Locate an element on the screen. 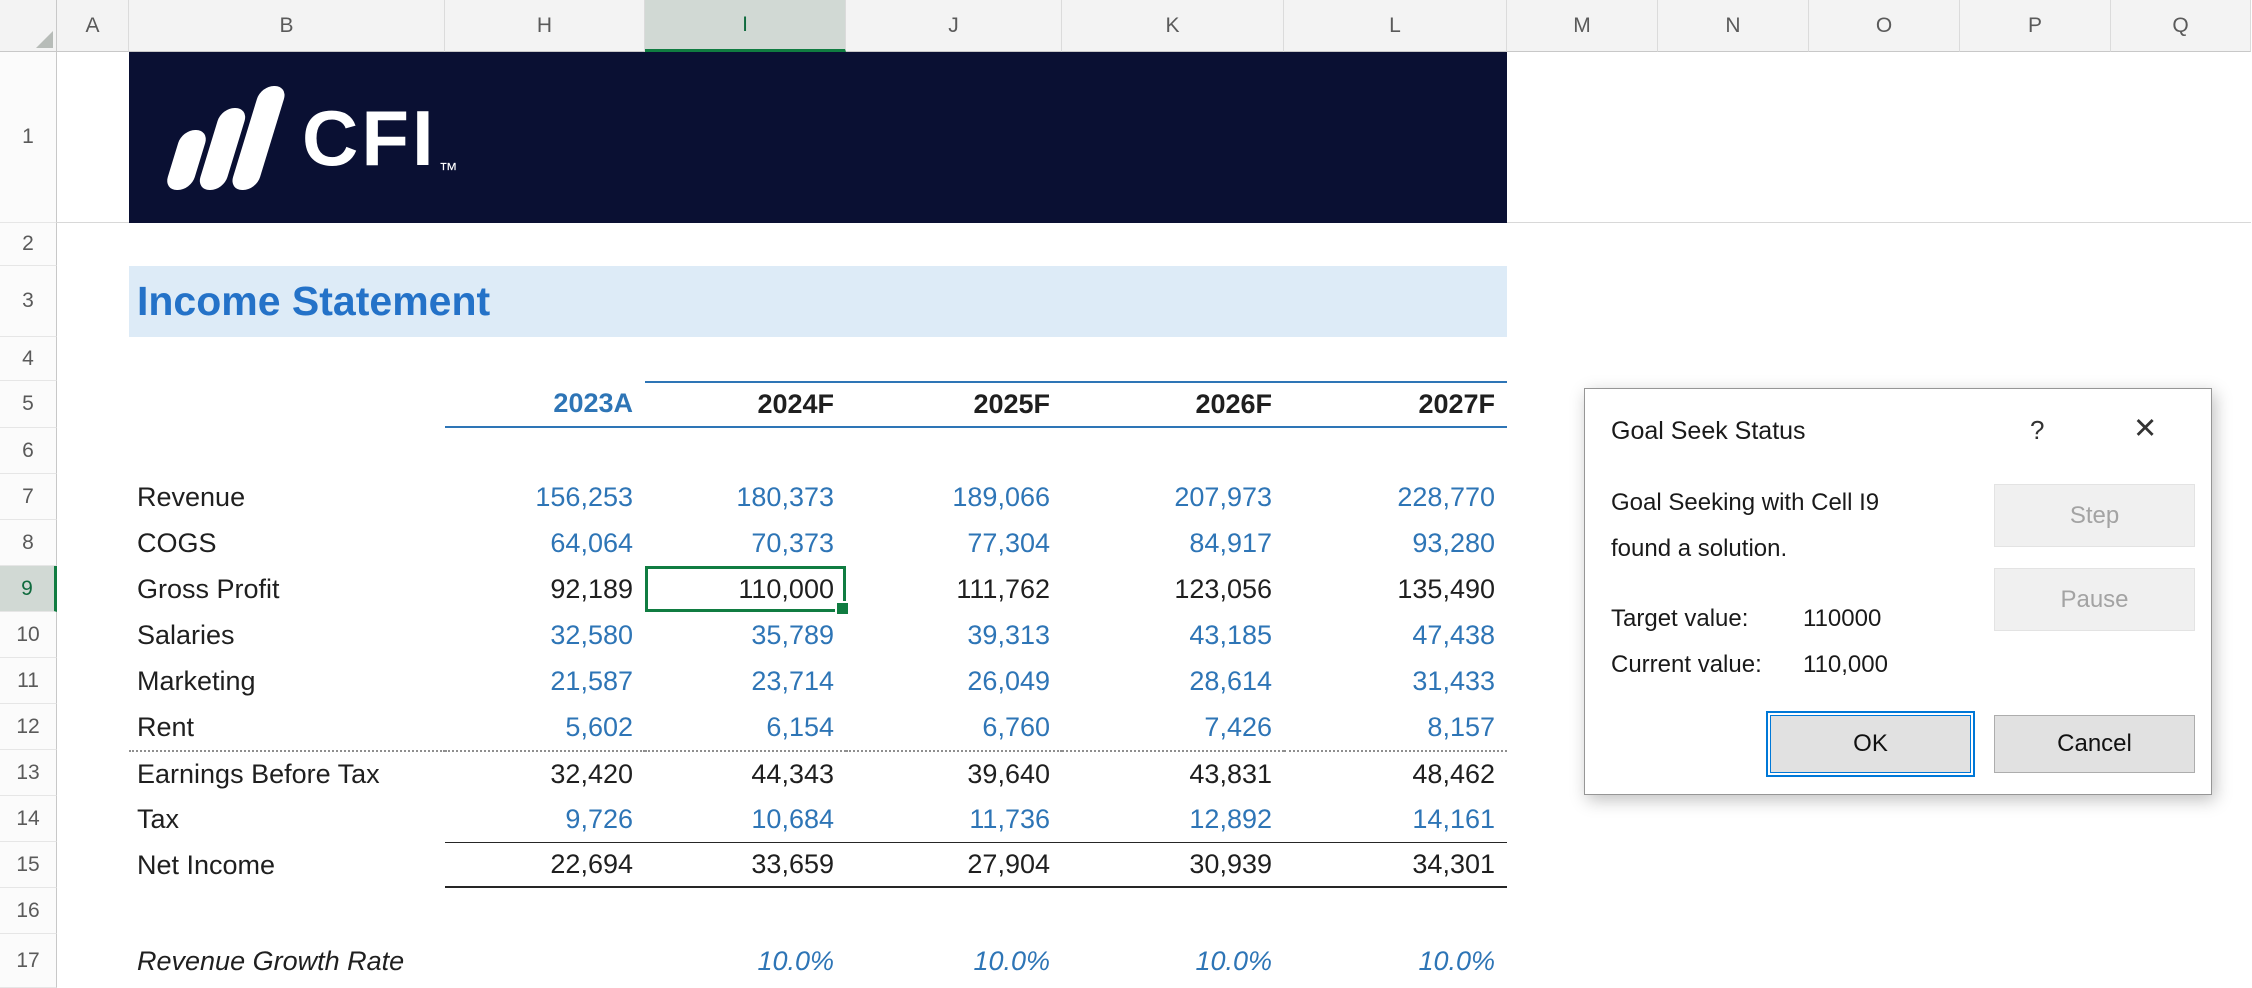  cell-b14: Tax is located at coordinates (287, 819).